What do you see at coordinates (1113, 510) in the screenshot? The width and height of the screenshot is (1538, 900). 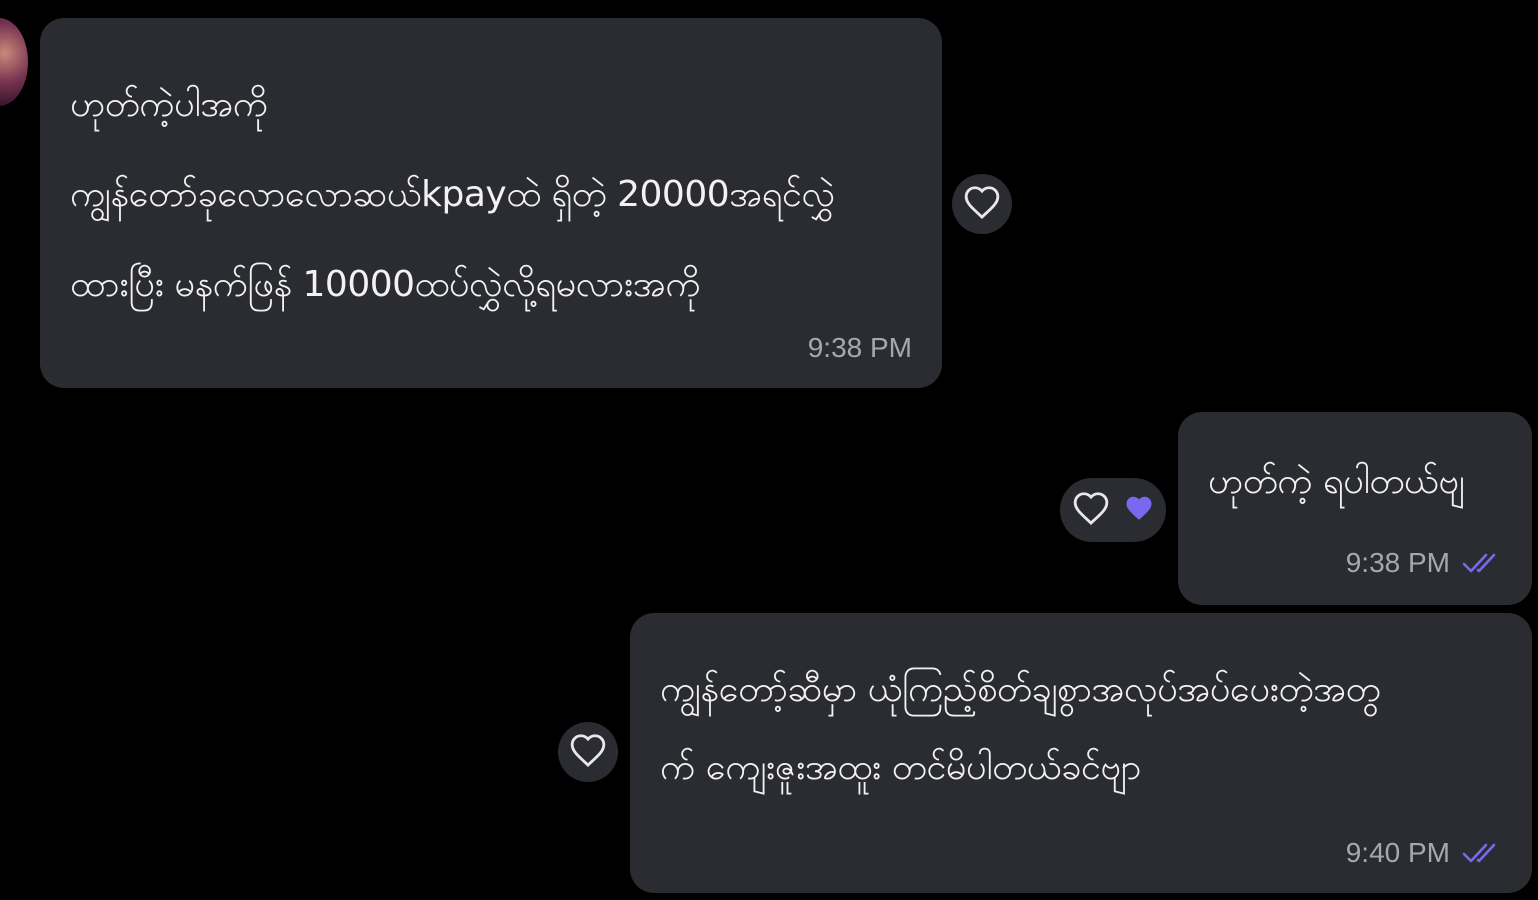 I see `reaction-pill` at bounding box center [1113, 510].